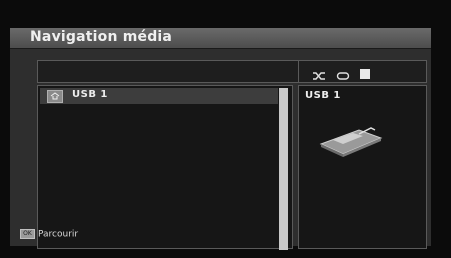 The height and width of the screenshot is (258, 451). What do you see at coordinates (55, 96) in the screenshot?
I see `usb-folder-icon` at bounding box center [55, 96].